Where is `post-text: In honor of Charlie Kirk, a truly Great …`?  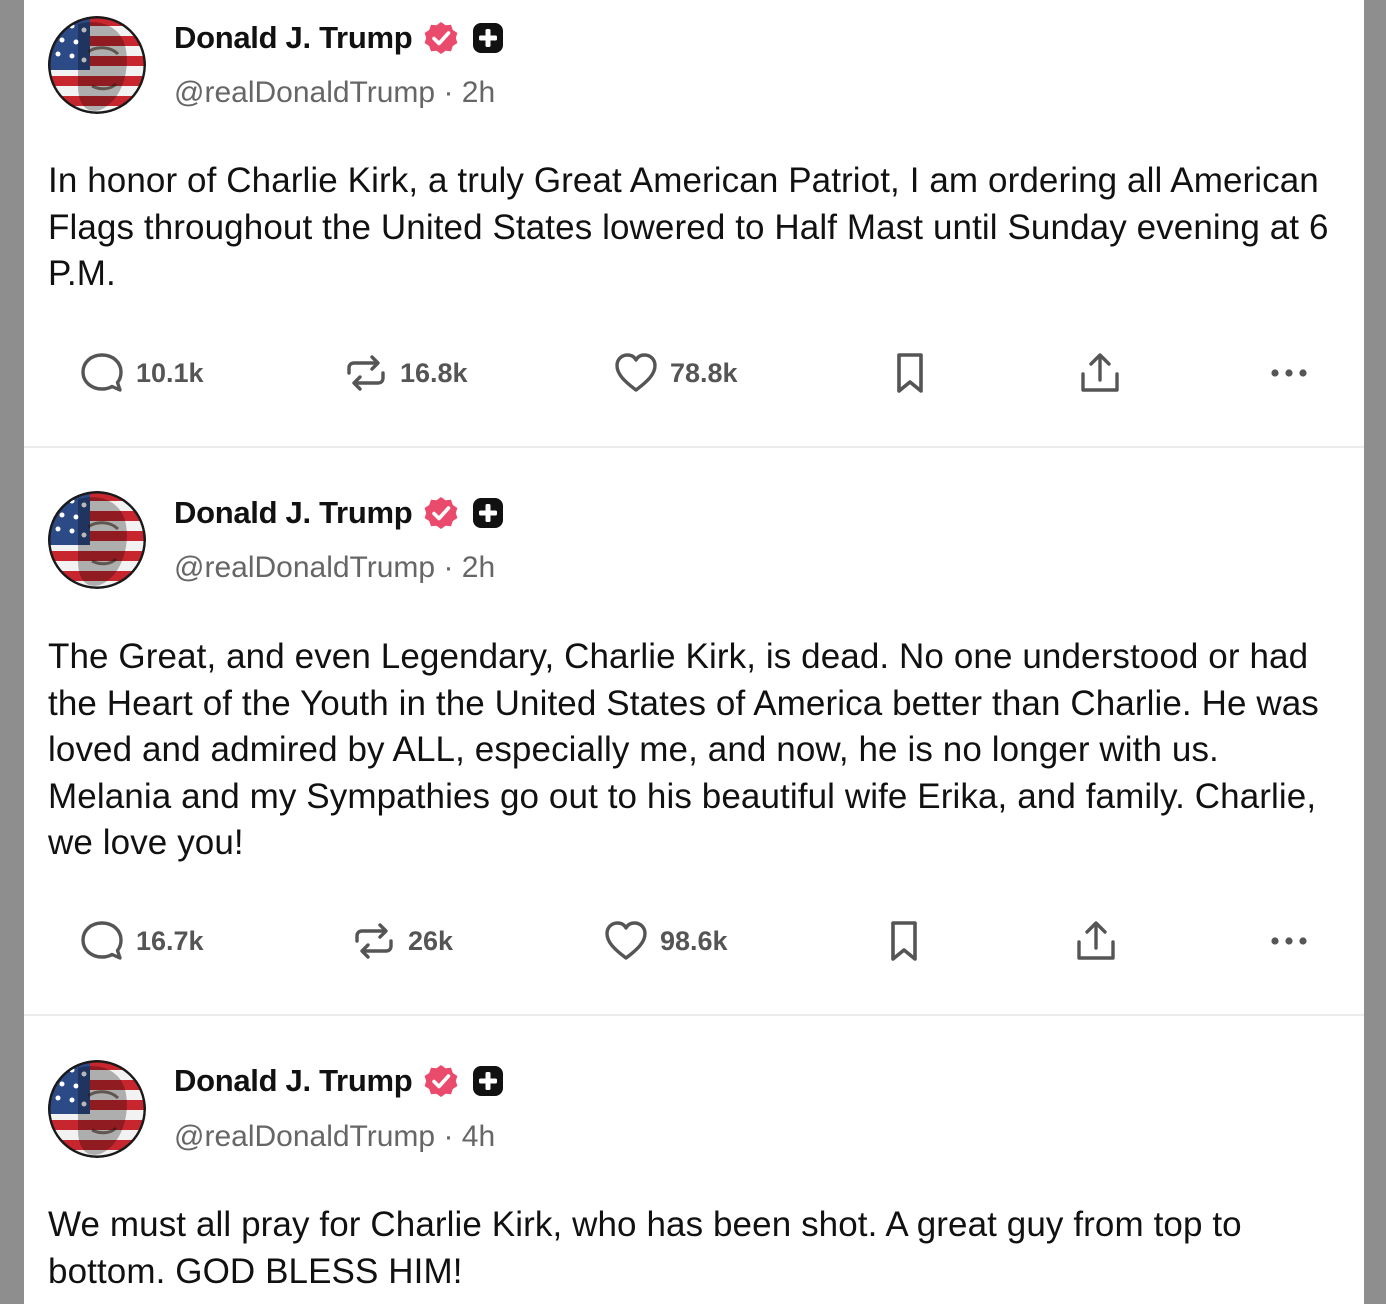 post-text: In honor of Charlie Kirk, a truly Great … is located at coordinates (688, 227).